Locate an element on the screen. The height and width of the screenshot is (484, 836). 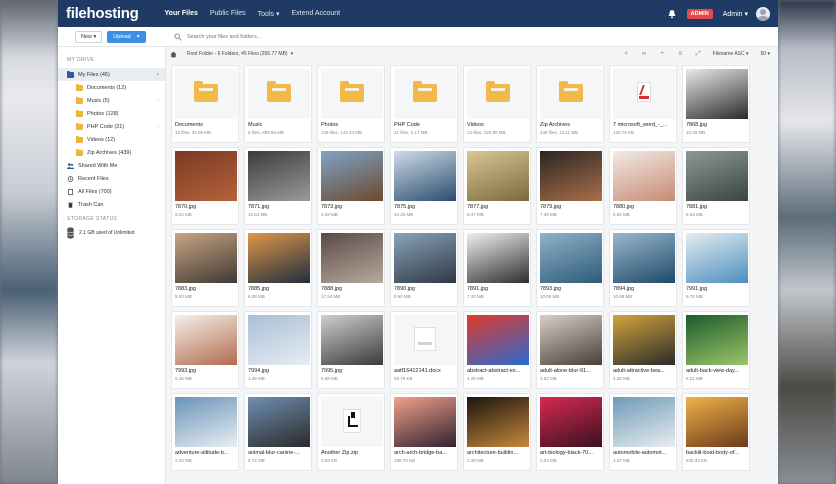
sidebar-item-my-files: My Files (45) ▾ is located at coordinates (111, 74).